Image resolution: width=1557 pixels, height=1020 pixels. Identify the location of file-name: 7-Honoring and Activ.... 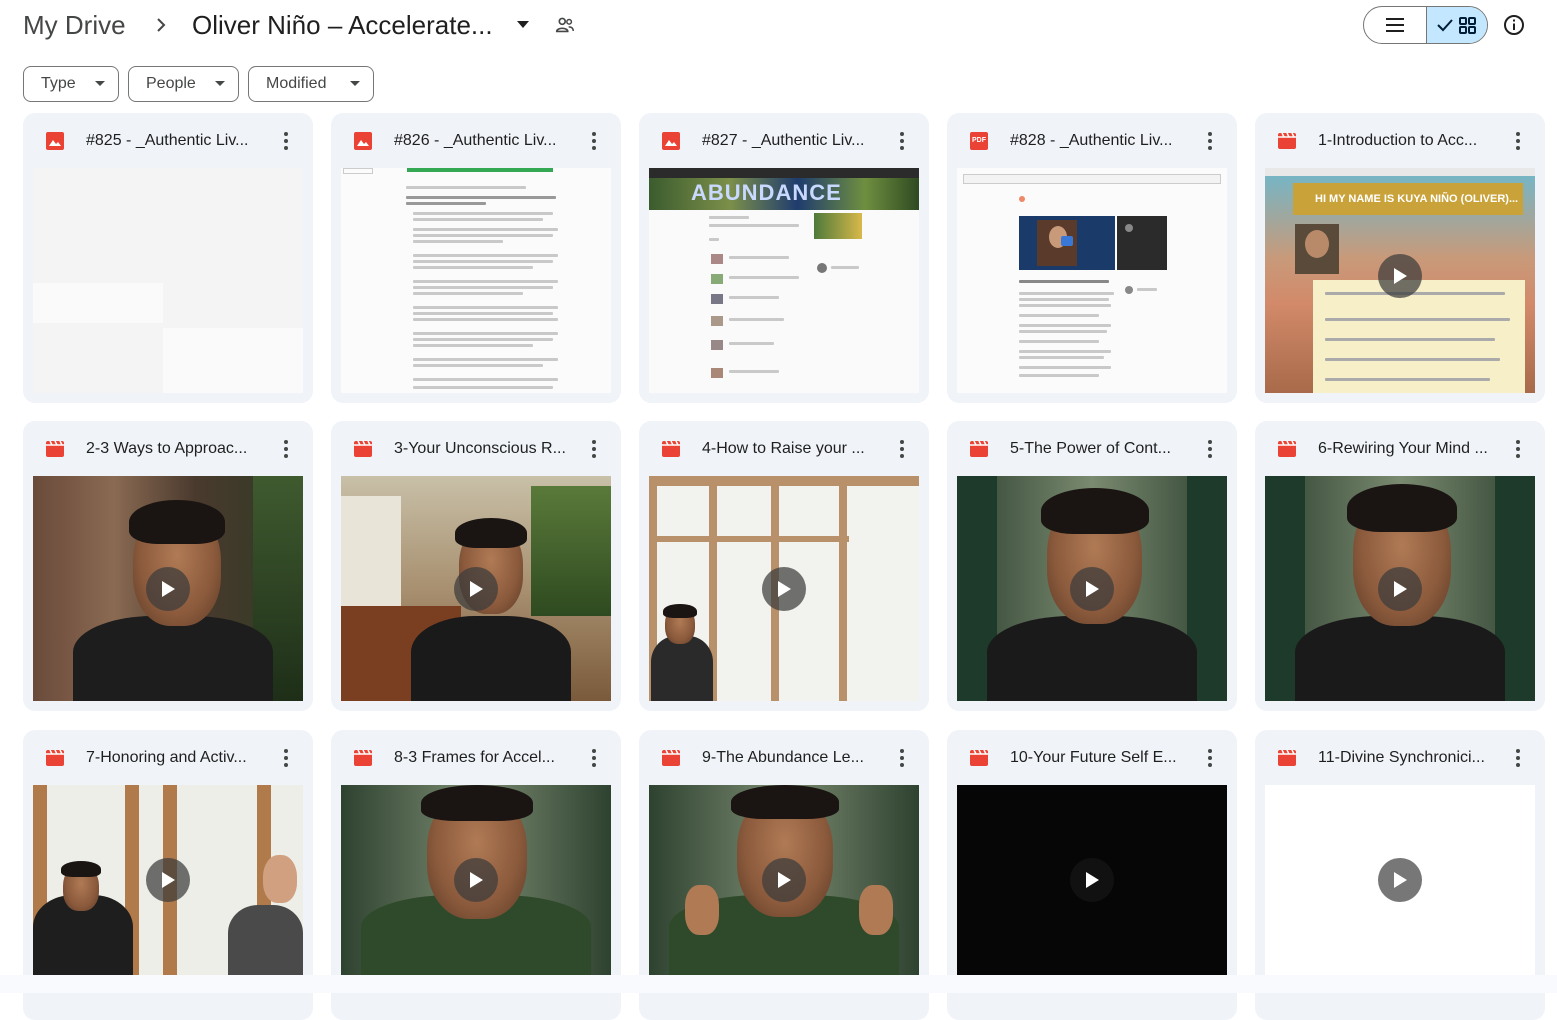
(166, 757).